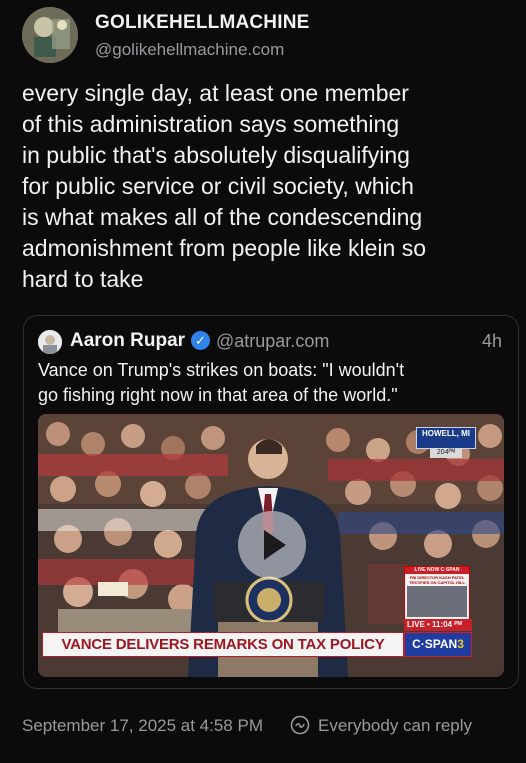  Describe the element at coordinates (446, 433) in the screenshot. I see `location-text: HOWELL, MI` at that location.